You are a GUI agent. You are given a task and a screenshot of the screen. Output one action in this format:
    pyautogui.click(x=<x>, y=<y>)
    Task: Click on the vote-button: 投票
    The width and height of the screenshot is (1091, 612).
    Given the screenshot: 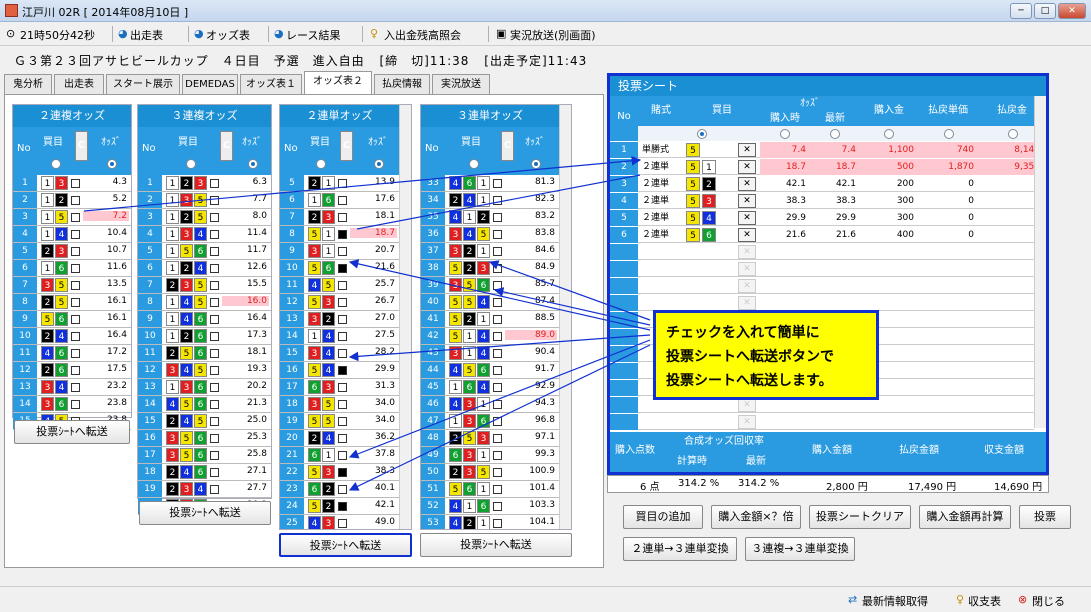 What is the action you would take?
    pyautogui.click(x=1045, y=517)
    